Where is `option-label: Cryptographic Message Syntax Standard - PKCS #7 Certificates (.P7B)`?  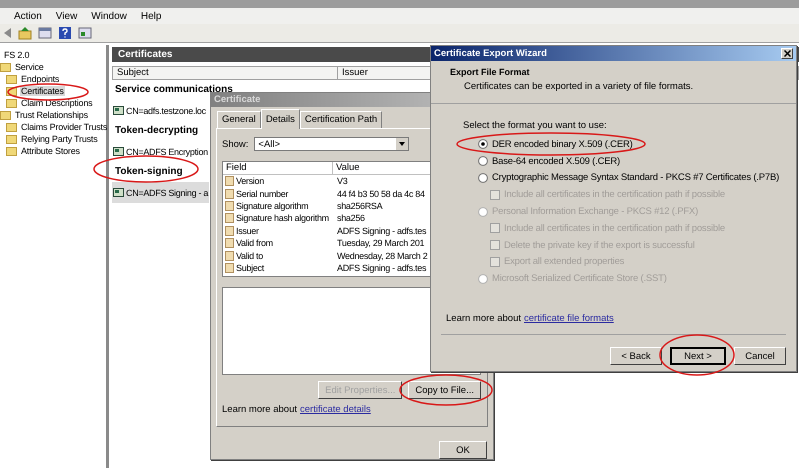 option-label: Cryptographic Message Syntax Standard - PKCS #7 Certificates (.P7B) is located at coordinates (636, 178).